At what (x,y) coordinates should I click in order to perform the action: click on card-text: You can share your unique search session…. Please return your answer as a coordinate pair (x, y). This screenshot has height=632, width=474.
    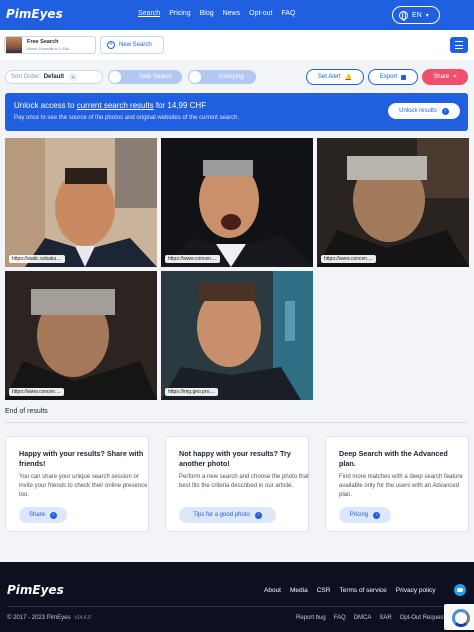
    Looking at the image, I should click on (83, 486).